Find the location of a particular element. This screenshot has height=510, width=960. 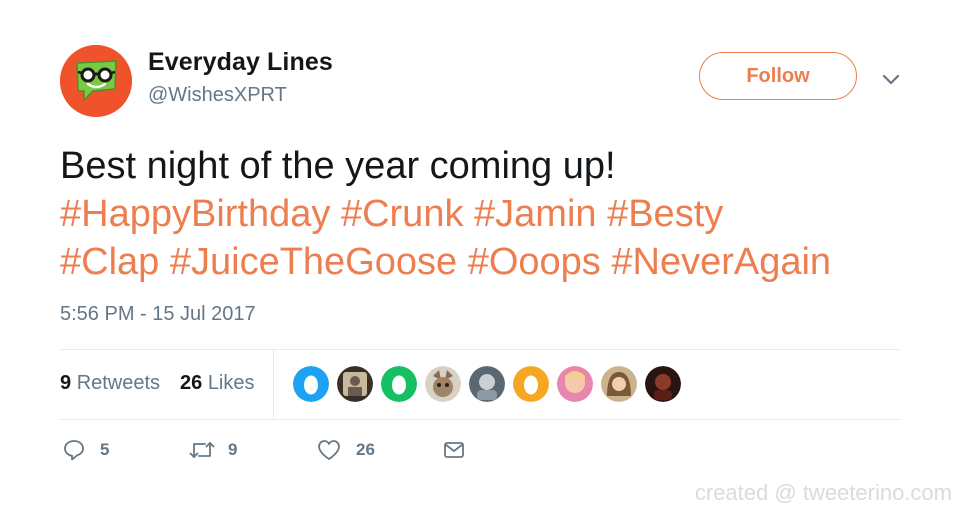

follow-button: Follow is located at coordinates (778, 76).